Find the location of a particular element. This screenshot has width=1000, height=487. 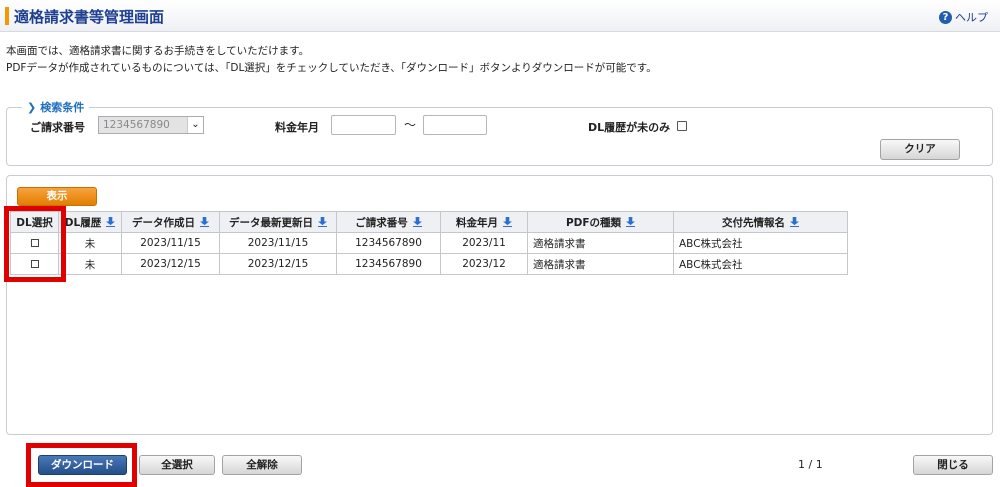

invoice-number-value: 1234567890 is located at coordinates (136, 125).